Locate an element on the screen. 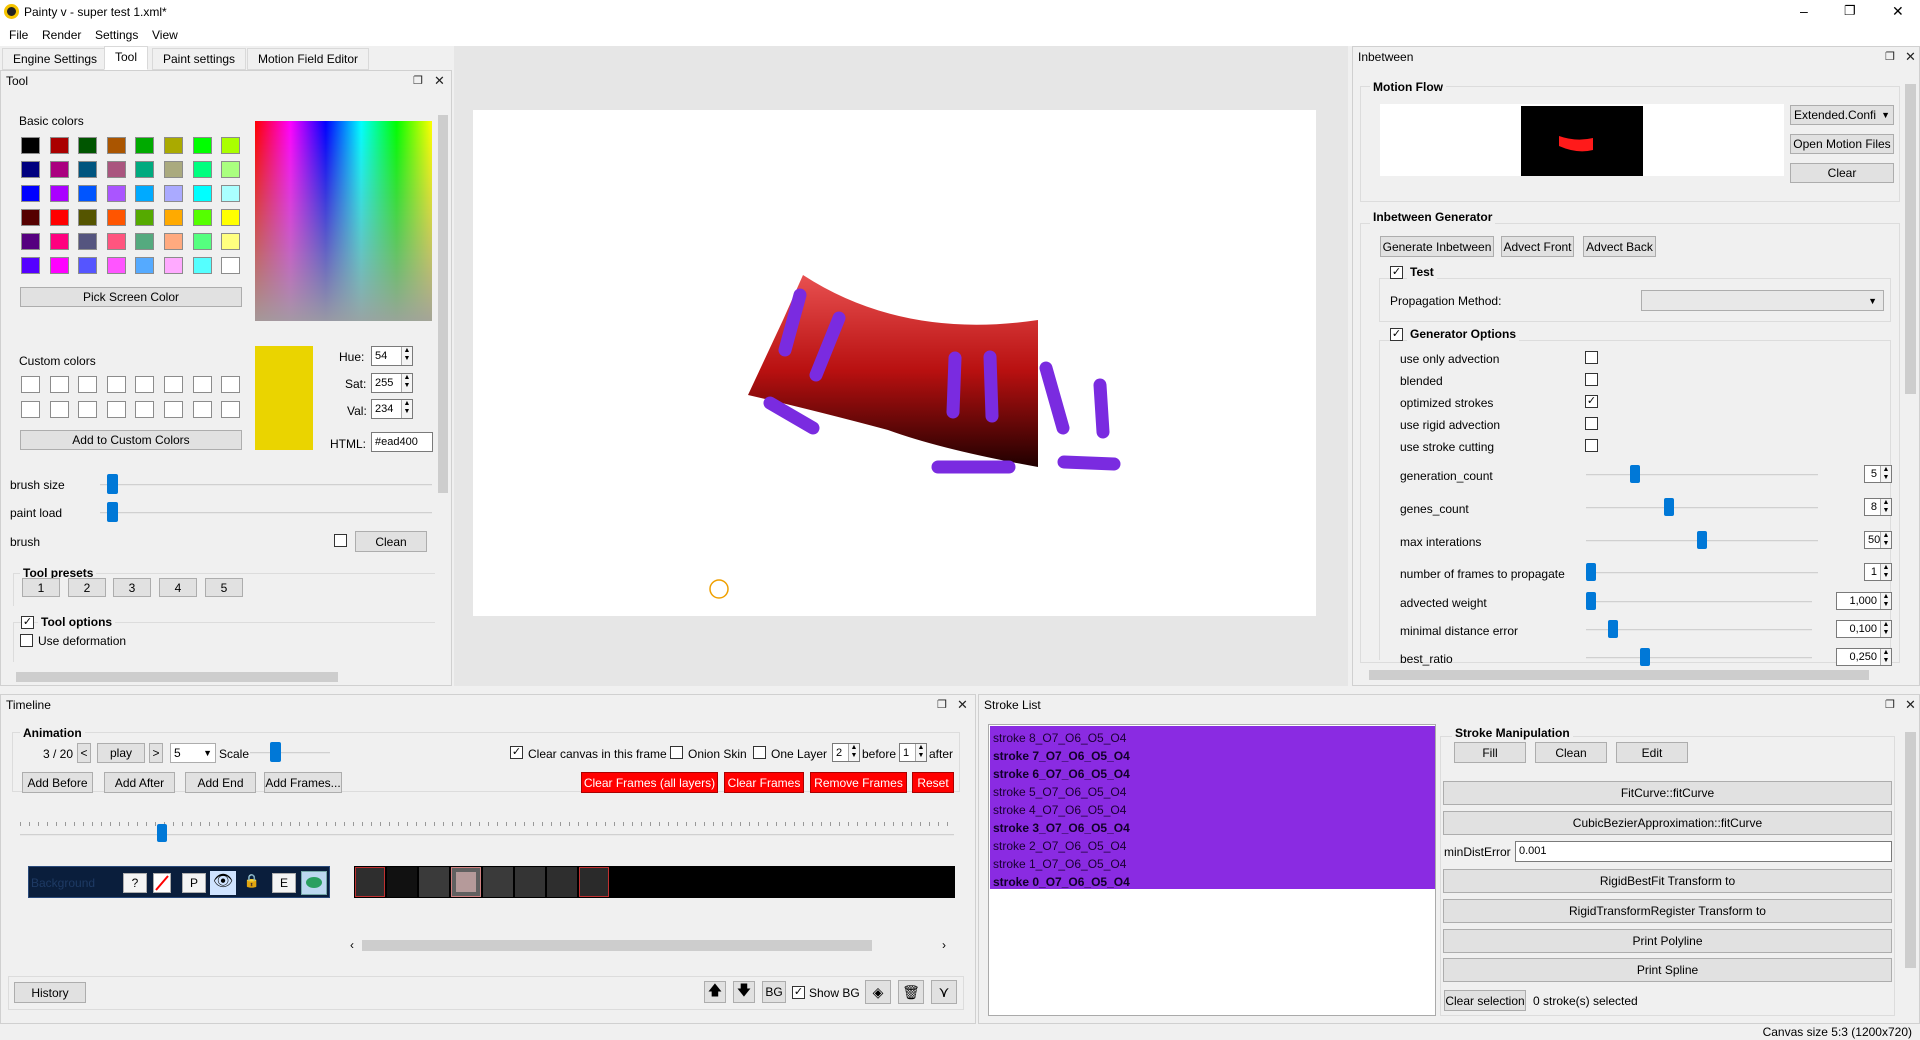 The width and height of the screenshot is (1920, 1040). add-after-button: Add After is located at coordinates (139, 782).